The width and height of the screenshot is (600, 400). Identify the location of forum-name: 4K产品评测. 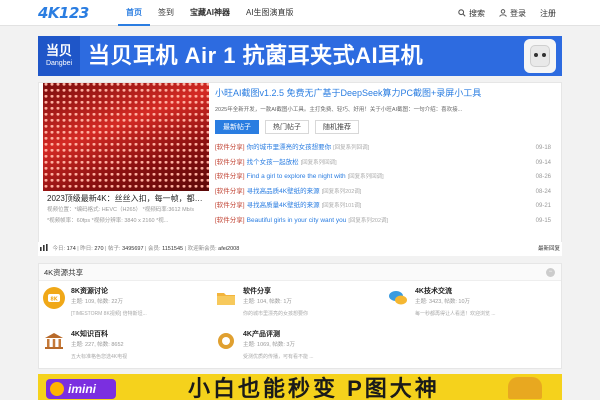
(261, 334).